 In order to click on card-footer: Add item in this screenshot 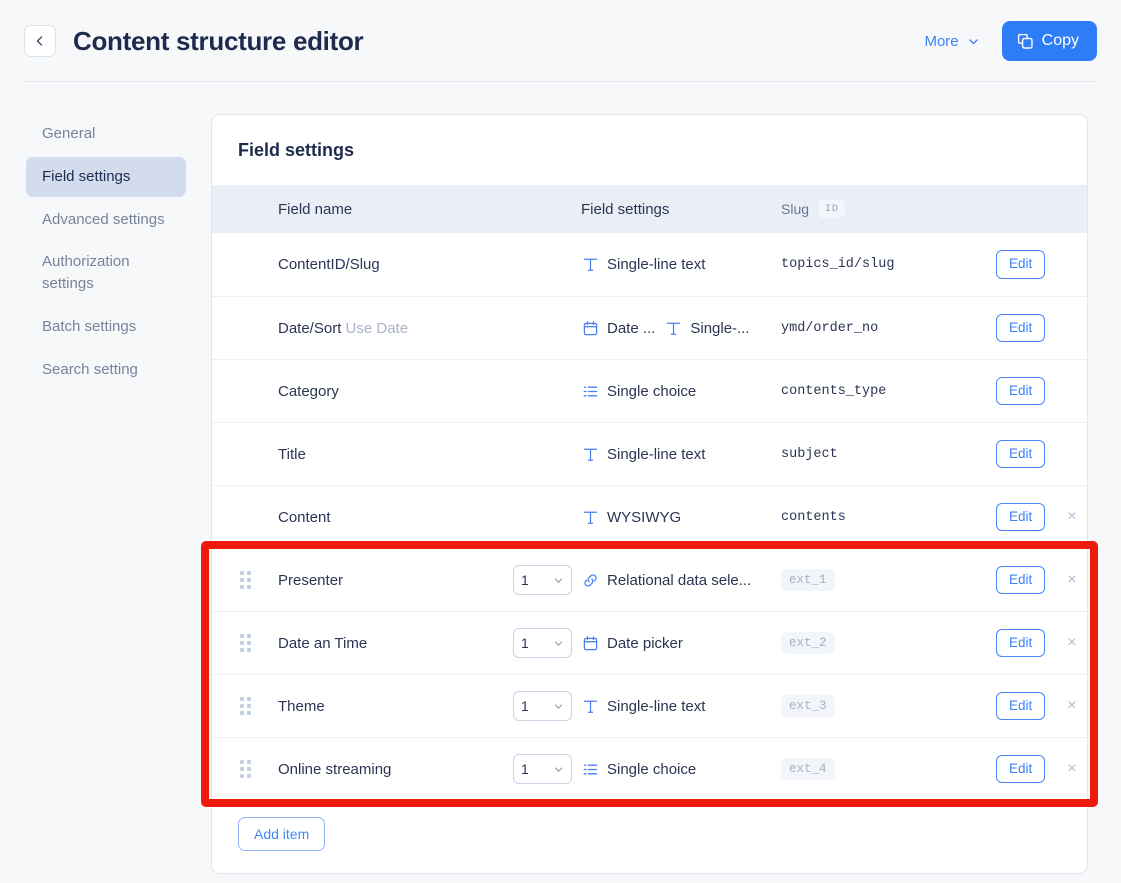, I will do `click(649, 836)`.